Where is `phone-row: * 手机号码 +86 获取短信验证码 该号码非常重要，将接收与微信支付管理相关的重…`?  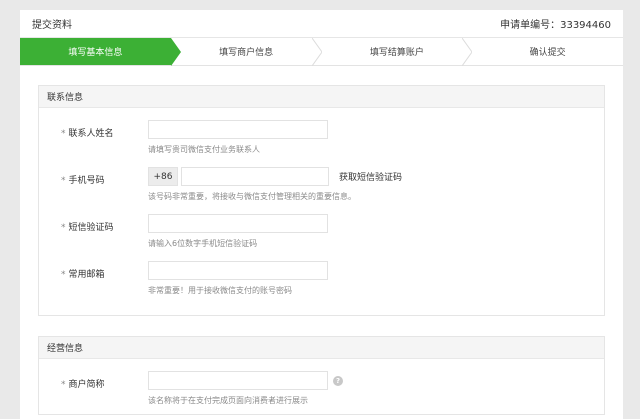 phone-row: * 手机号码 +86 获取短信验证码 该号码非常重要，将接收与微信支付管理相关的重… is located at coordinates (321, 186).